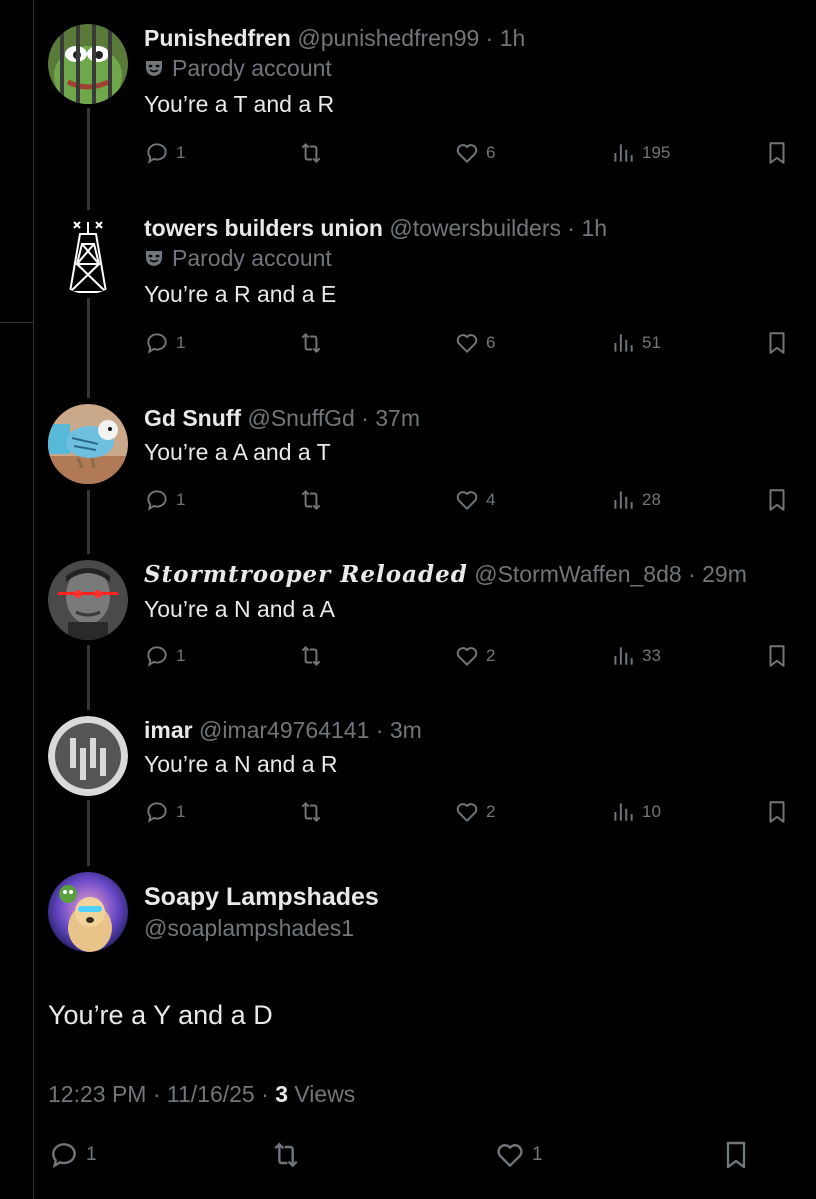  What do you see at coordinates (261, 928) in the screenshot?
I see `handle: @soaplampshades1` at bounding box center [261, 928].